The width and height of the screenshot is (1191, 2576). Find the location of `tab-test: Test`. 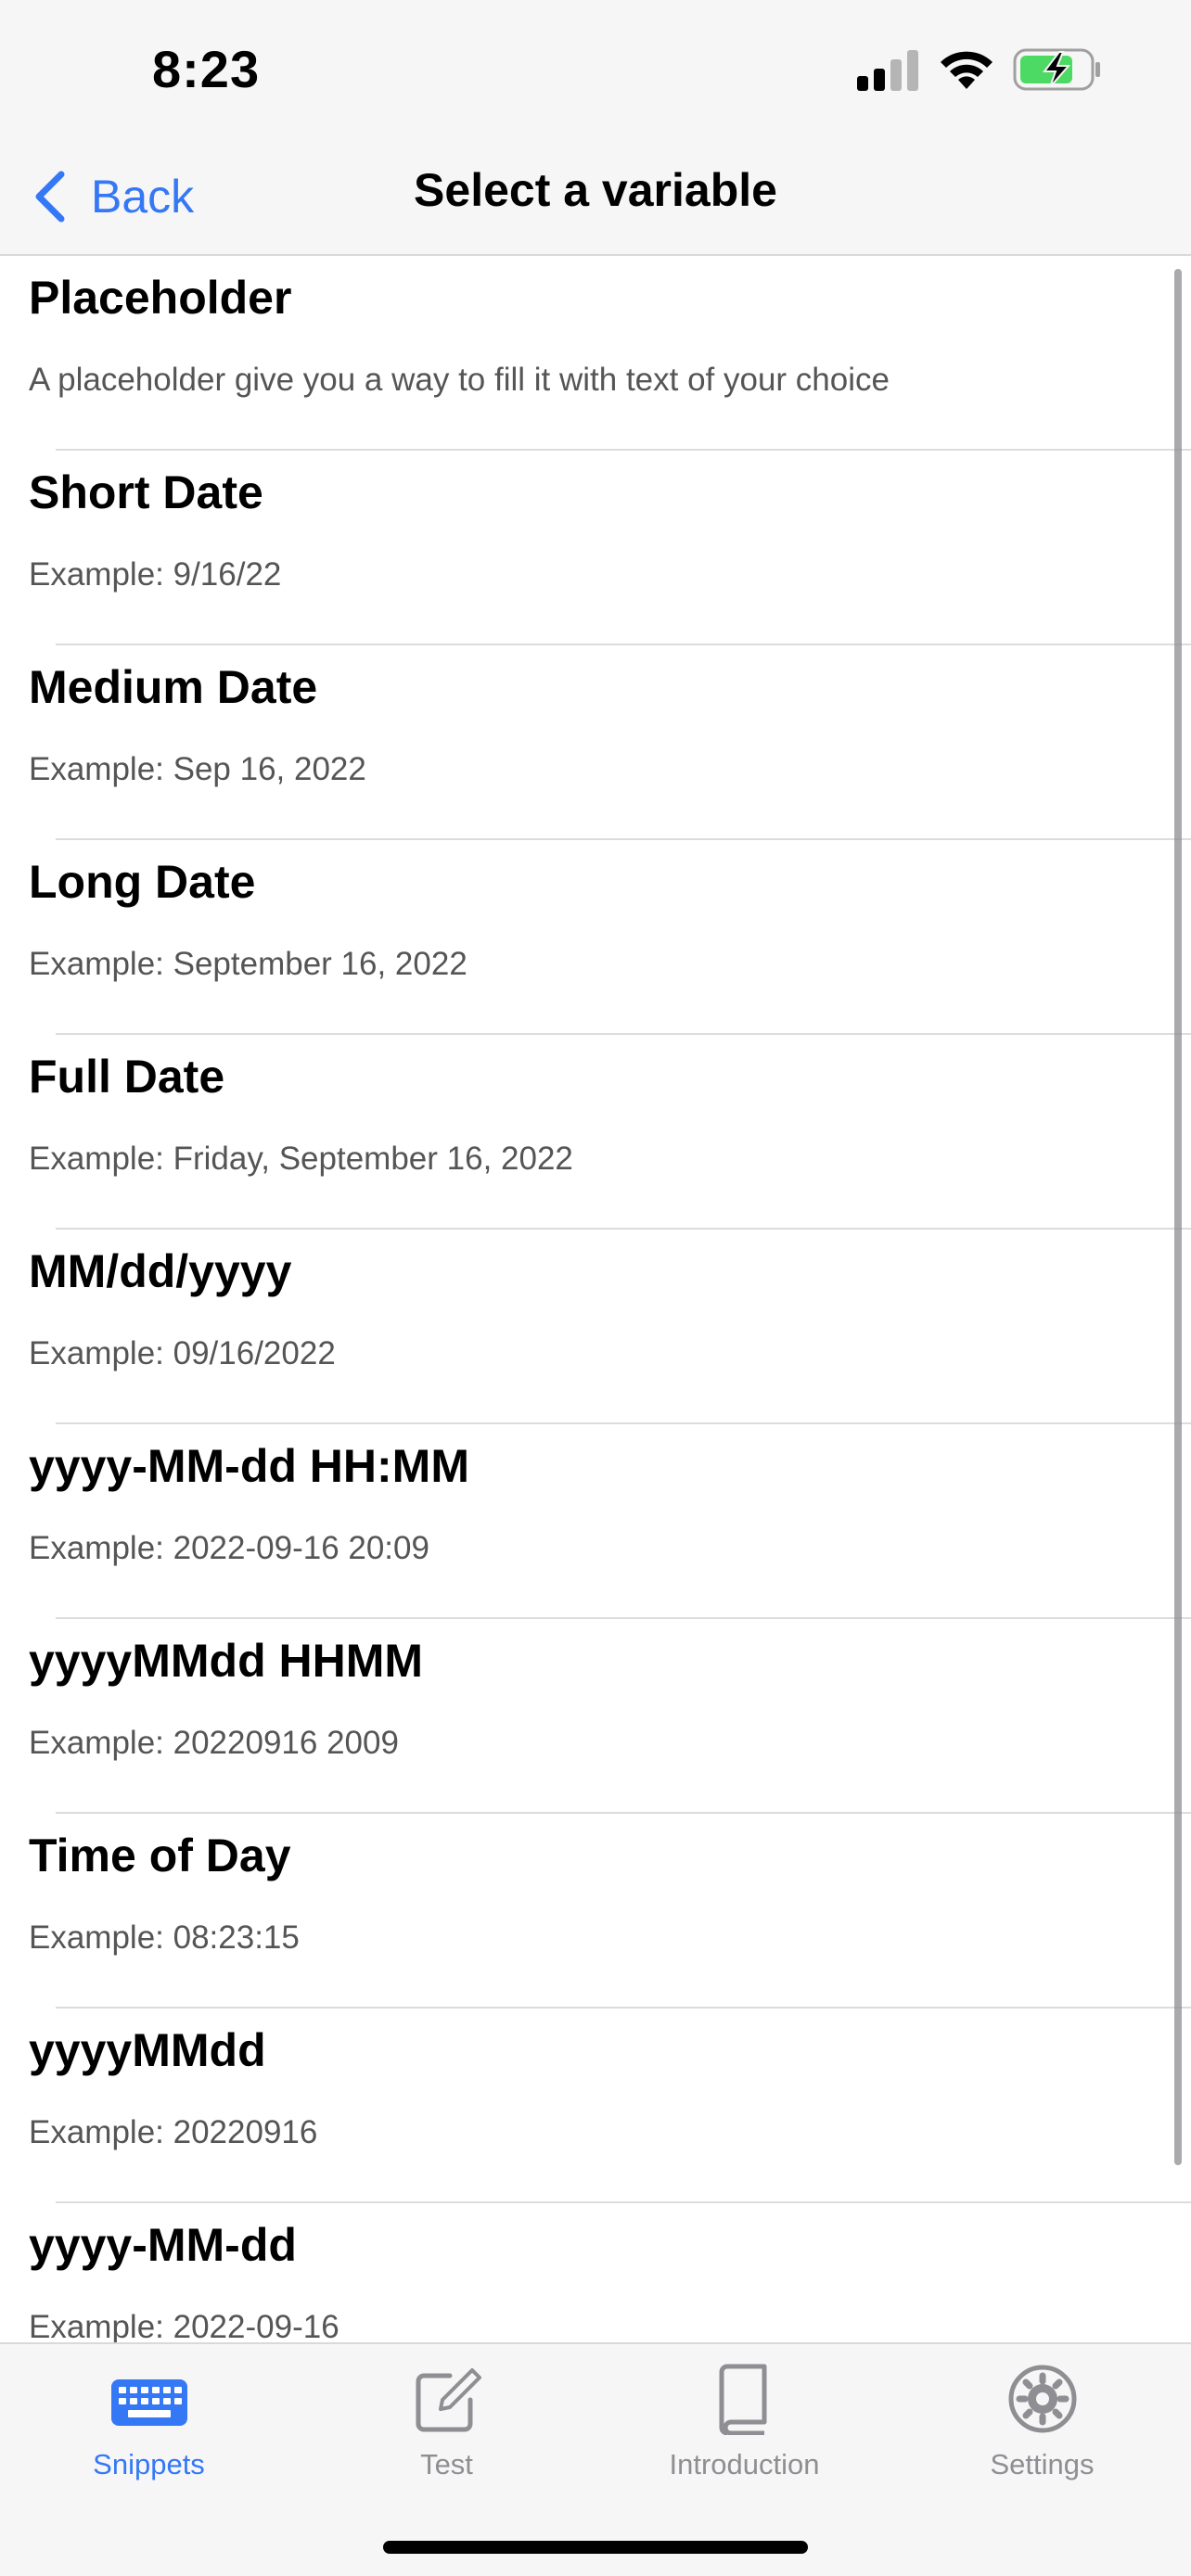

tab-test: Test is located at coordinates (447, 2433).